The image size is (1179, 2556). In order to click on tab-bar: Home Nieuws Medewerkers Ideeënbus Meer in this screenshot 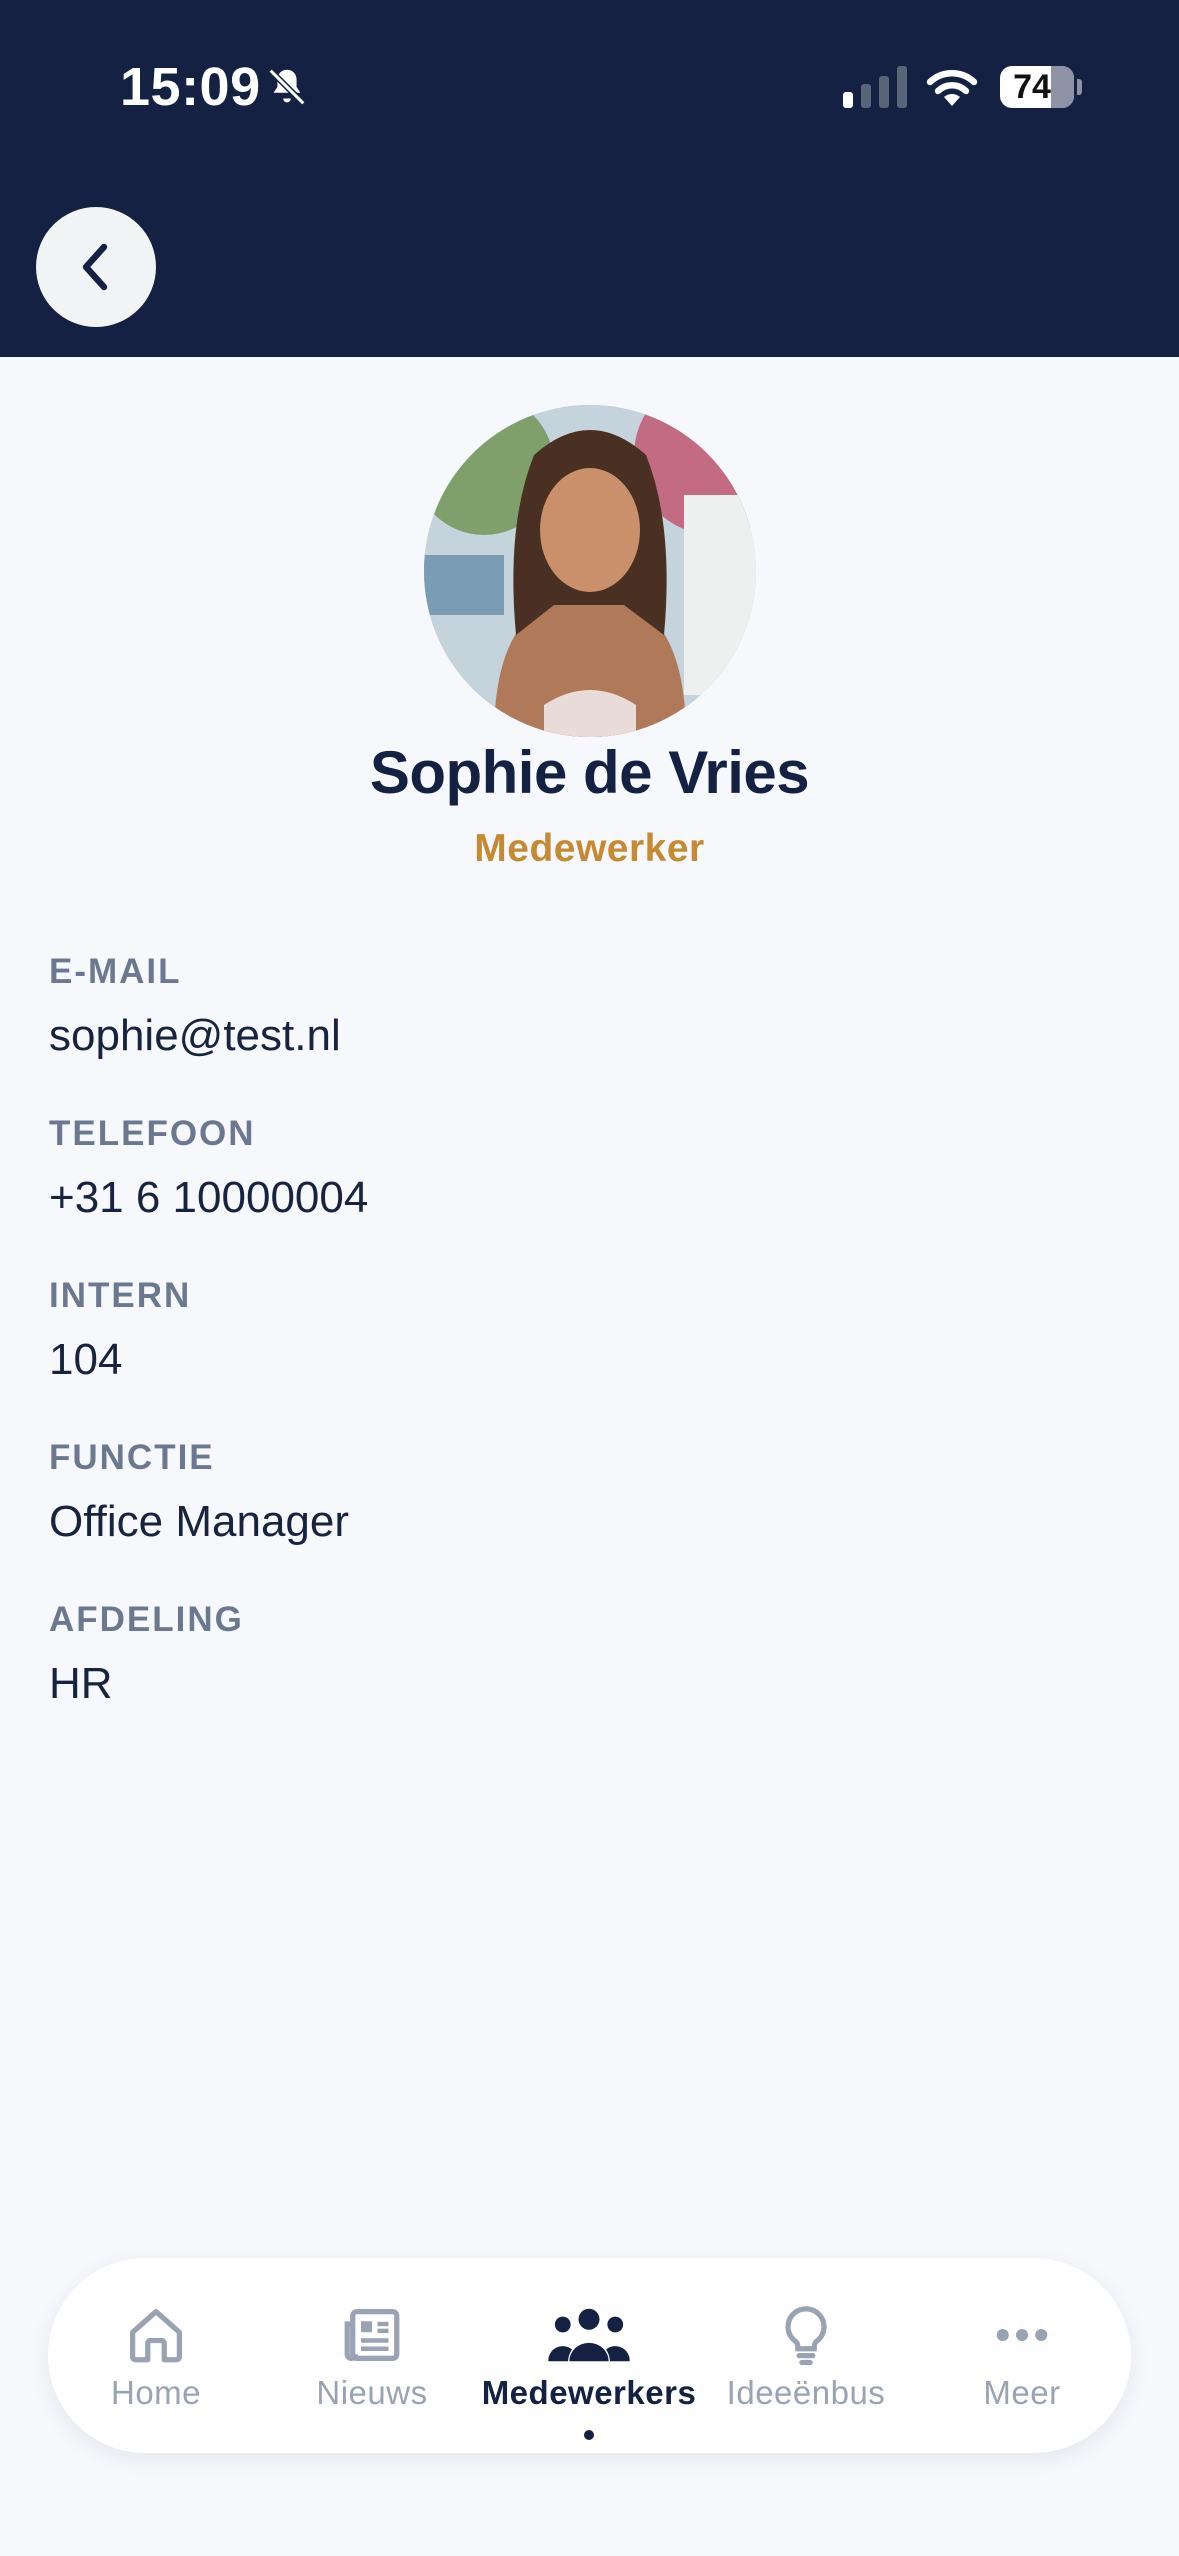, I will do `click(589, 2355)`.